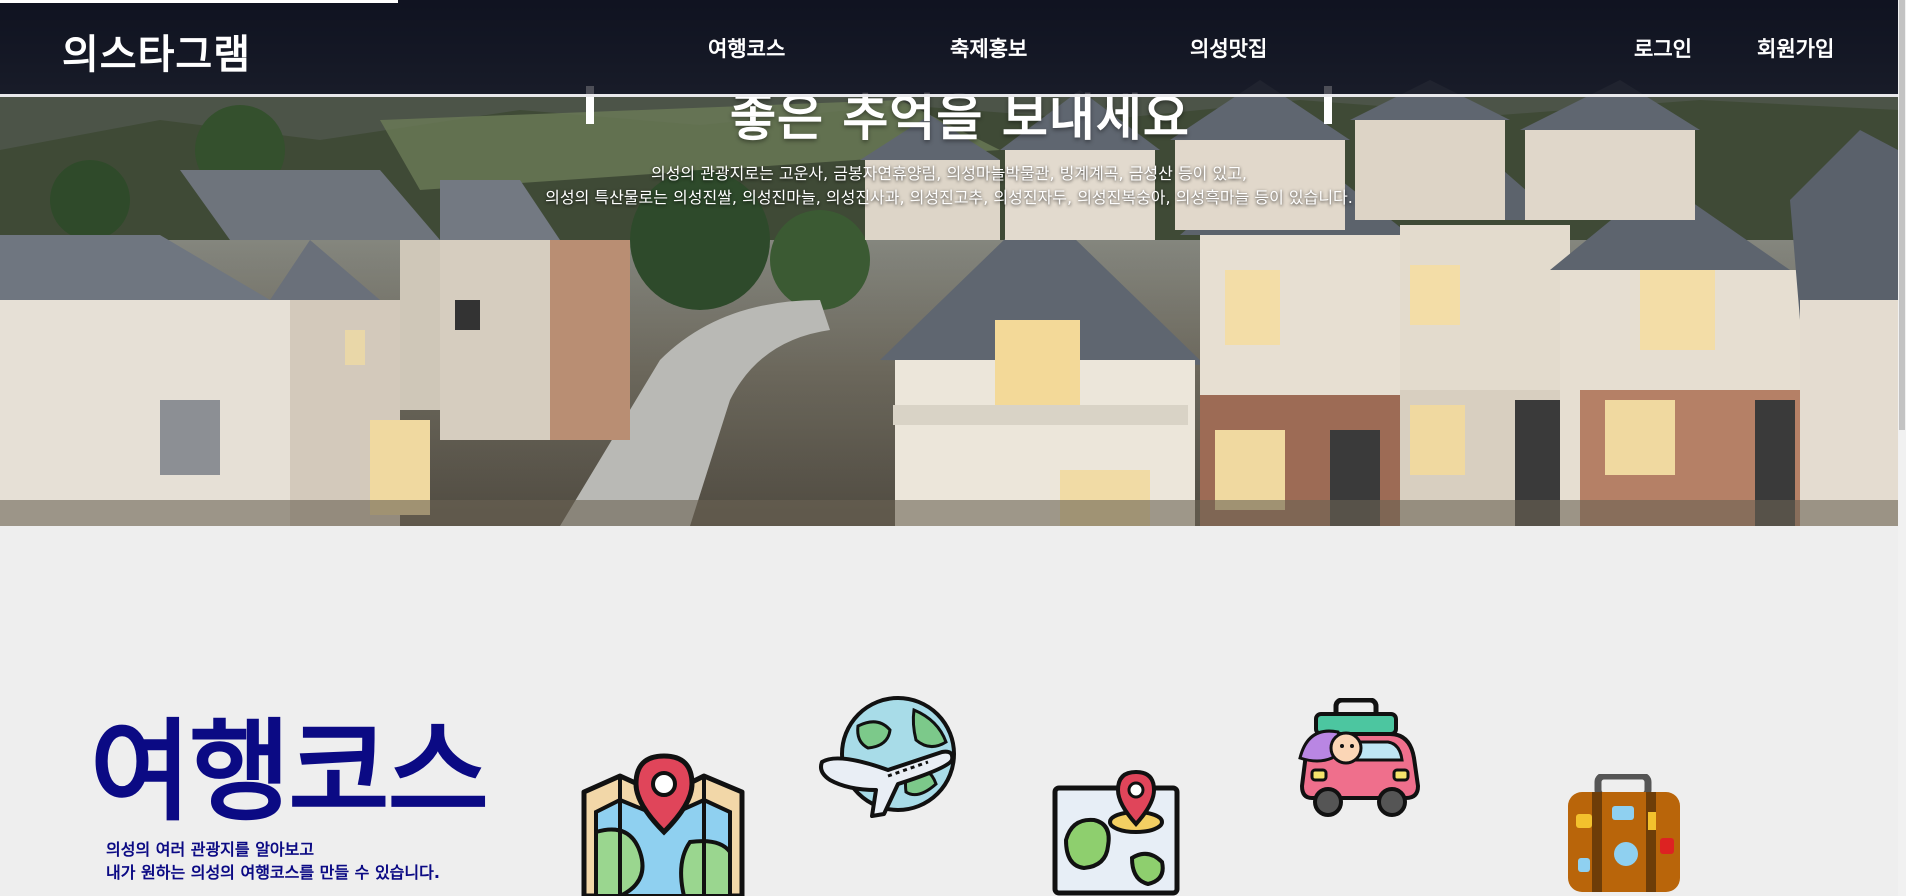 The image size is (1906, 896). I want to click on nav-item-restaurants: 의성맛집, so click(1228, 48).